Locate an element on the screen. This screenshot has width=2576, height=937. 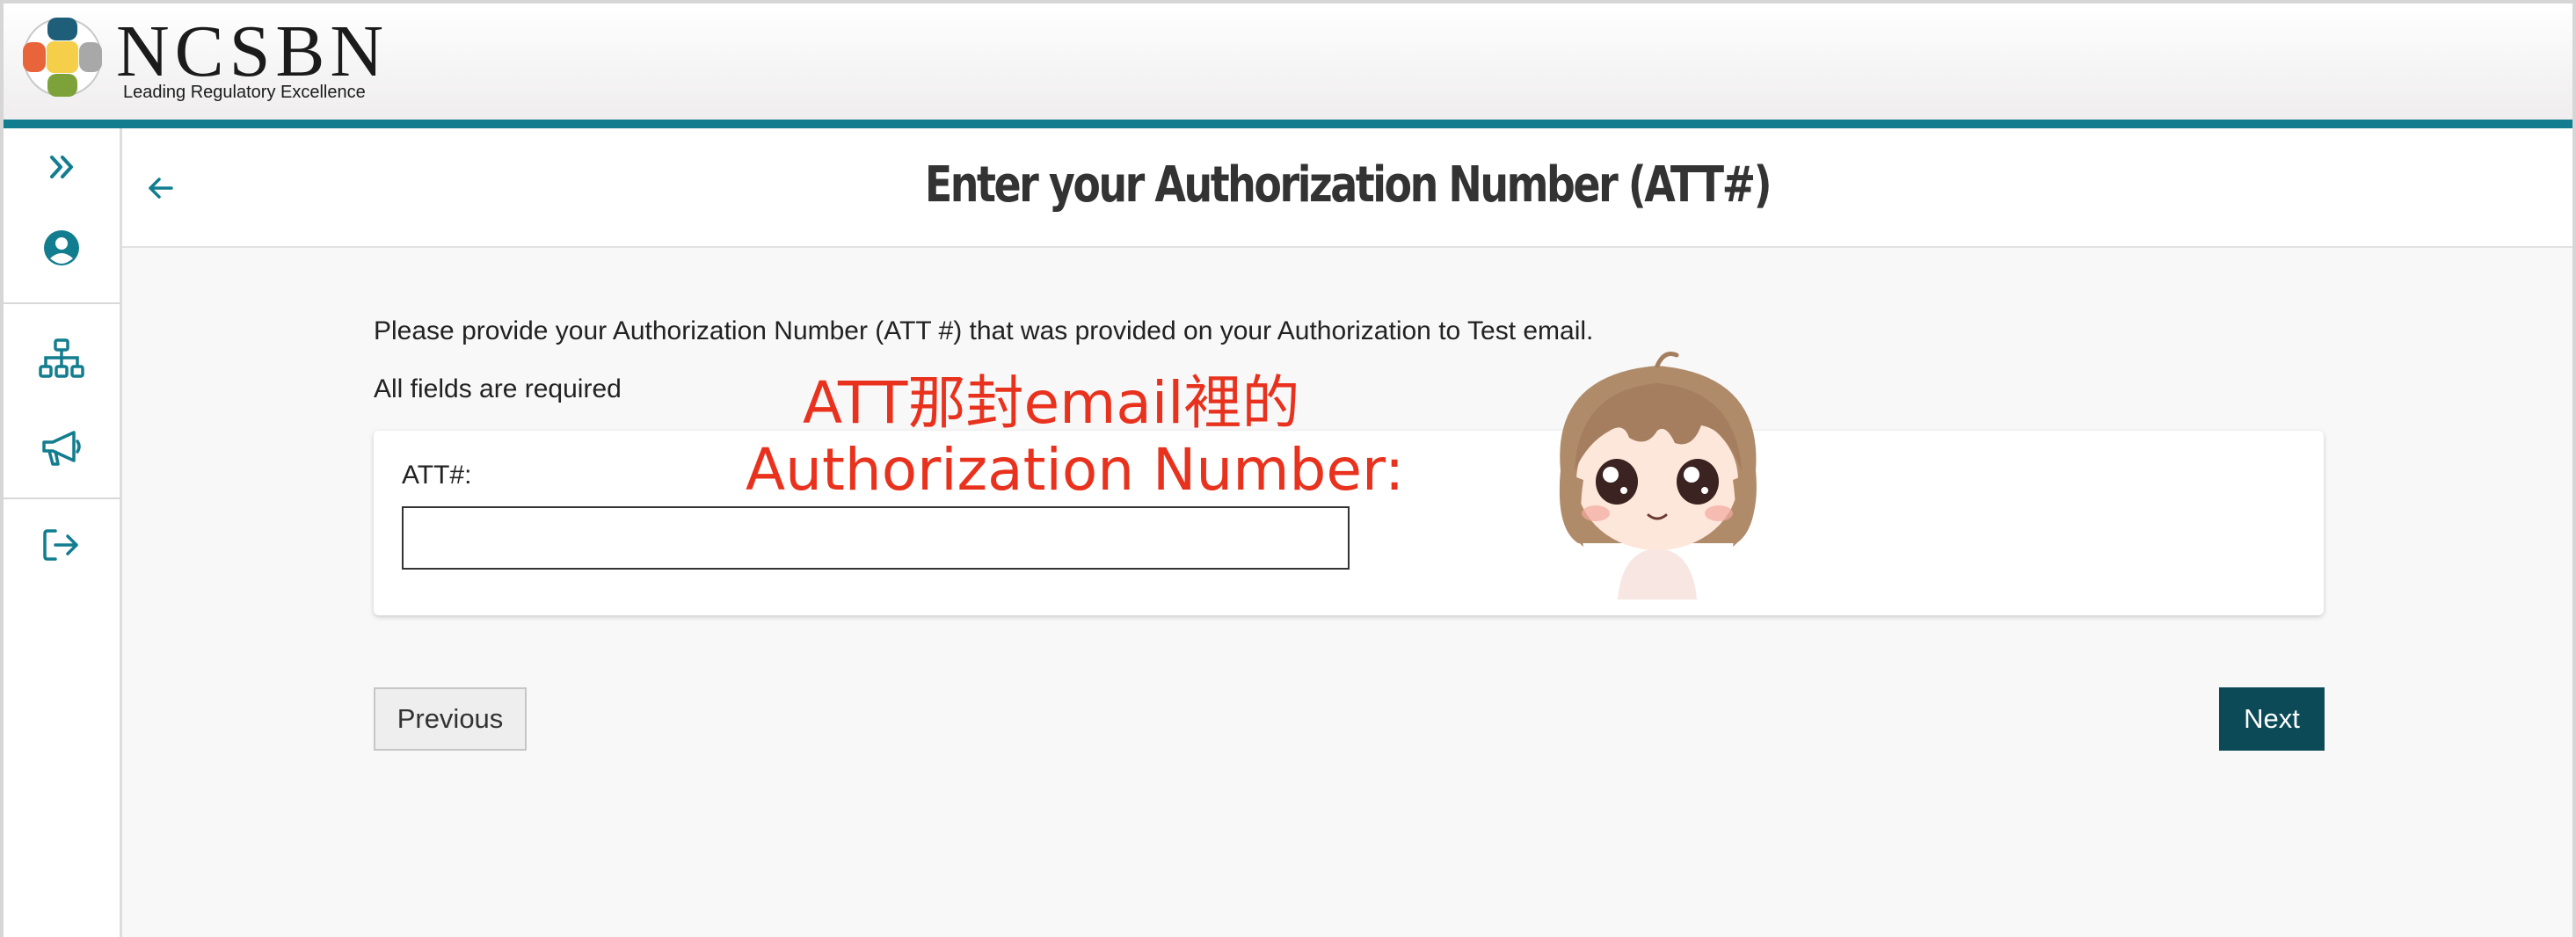
brand-tagline: Leading Regulatory Excellence is located at coordinates (244, 92).